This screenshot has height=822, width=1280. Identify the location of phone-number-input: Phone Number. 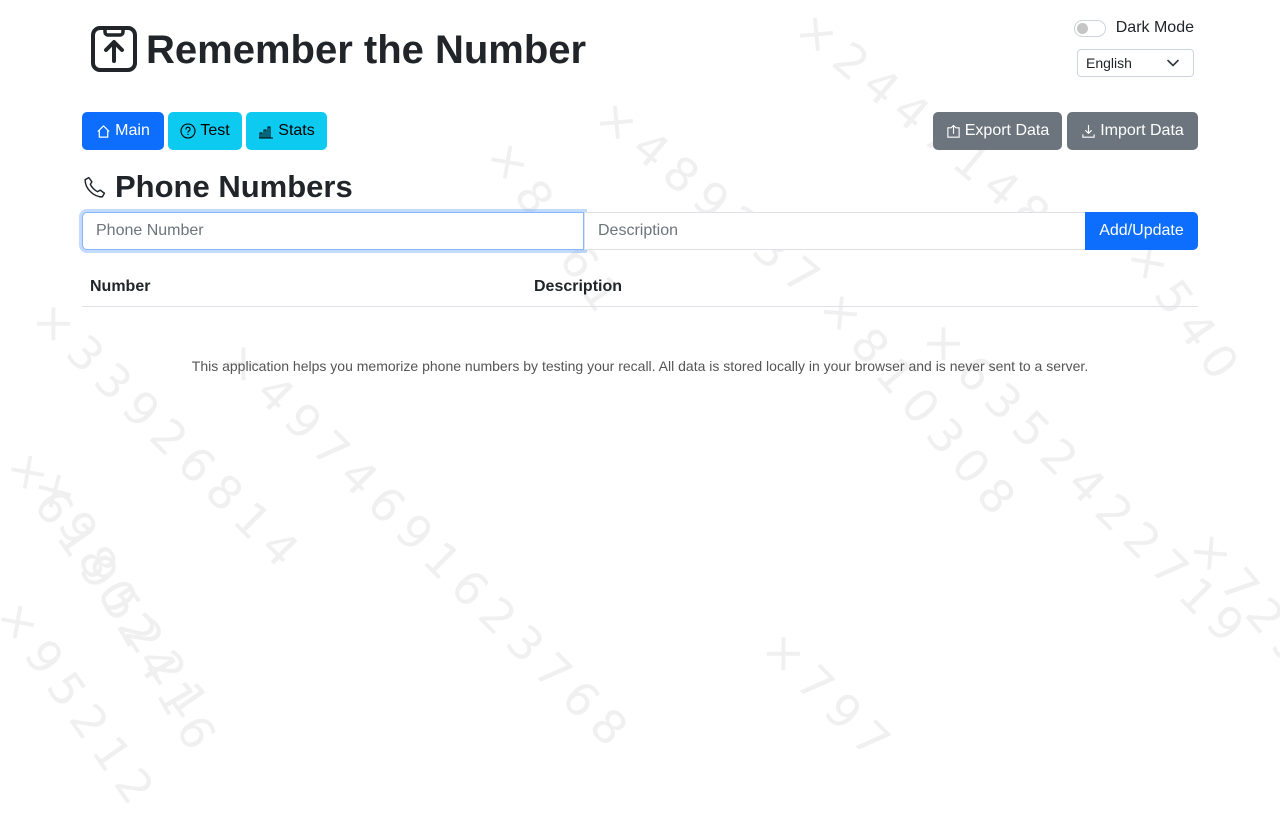
(333, 231).